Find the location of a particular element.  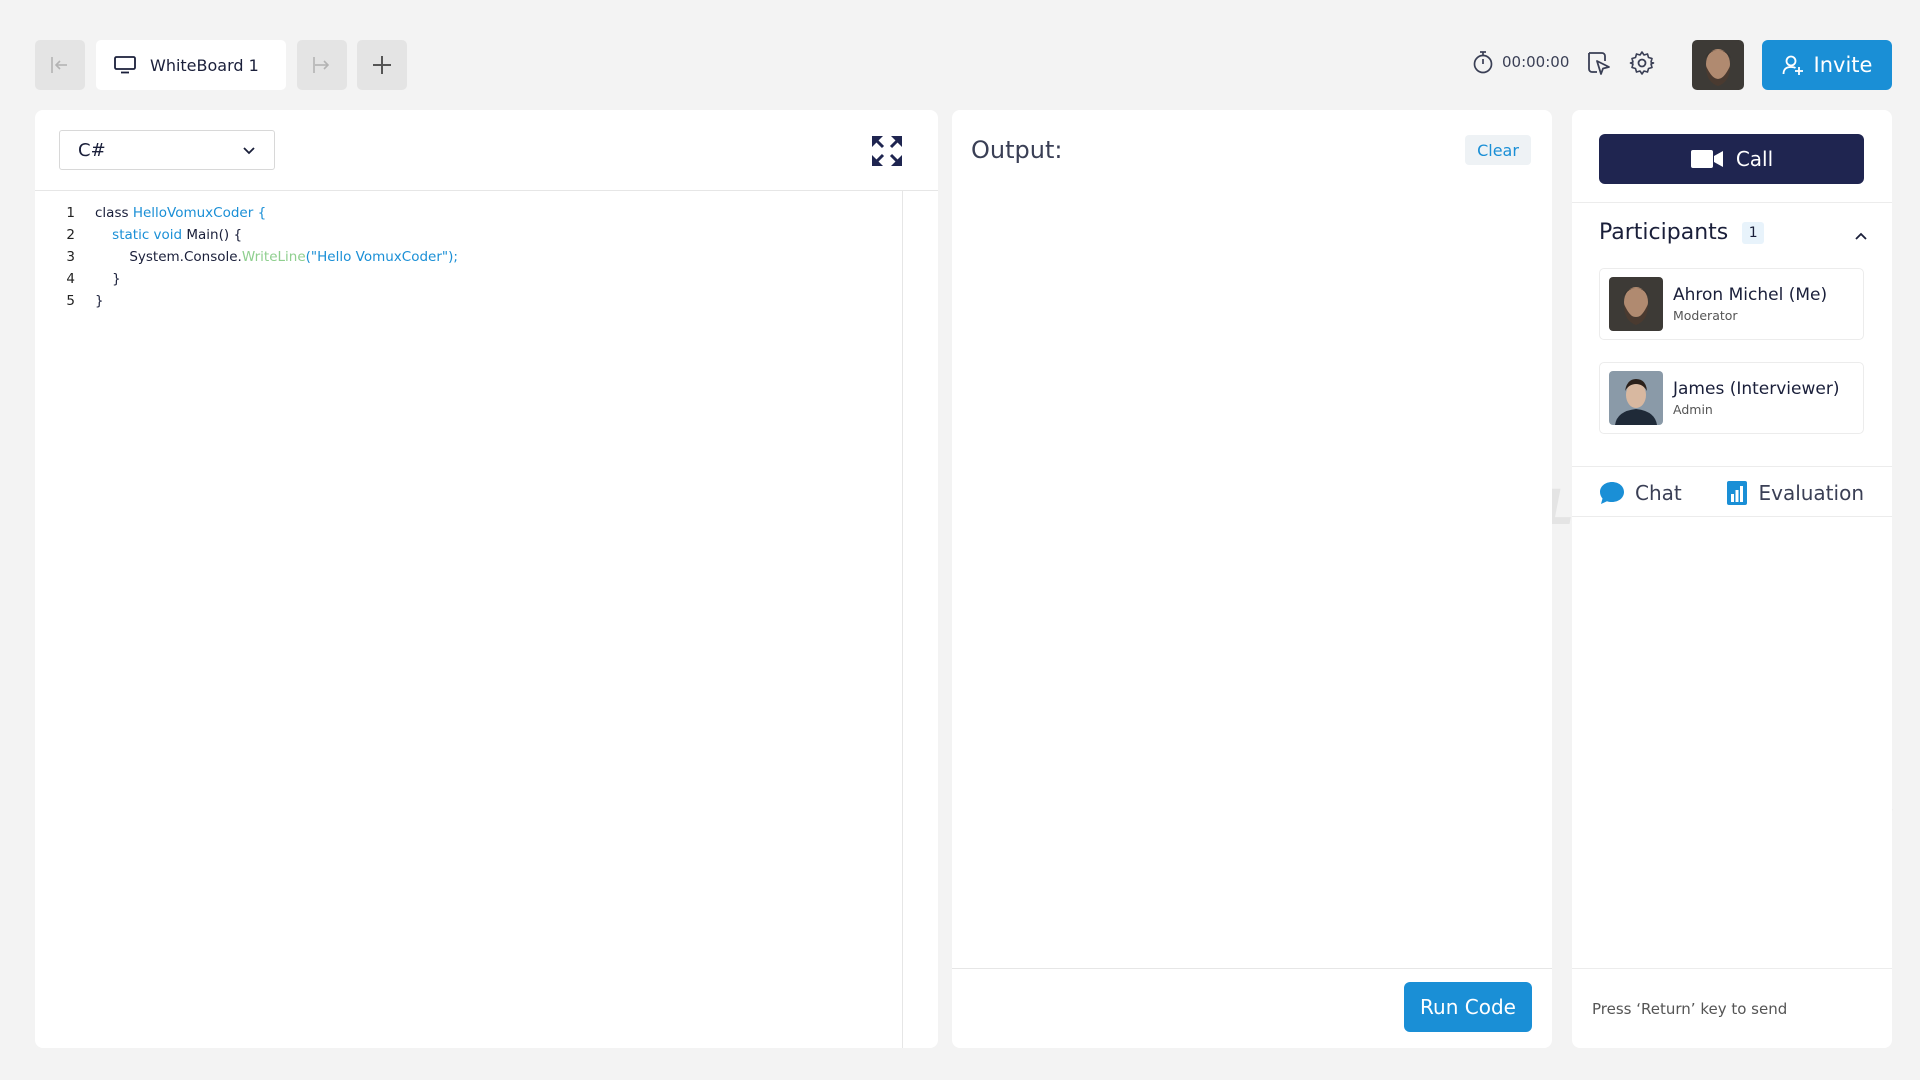

run-code-button: Run Code is located at coordinates (1468, 1007).